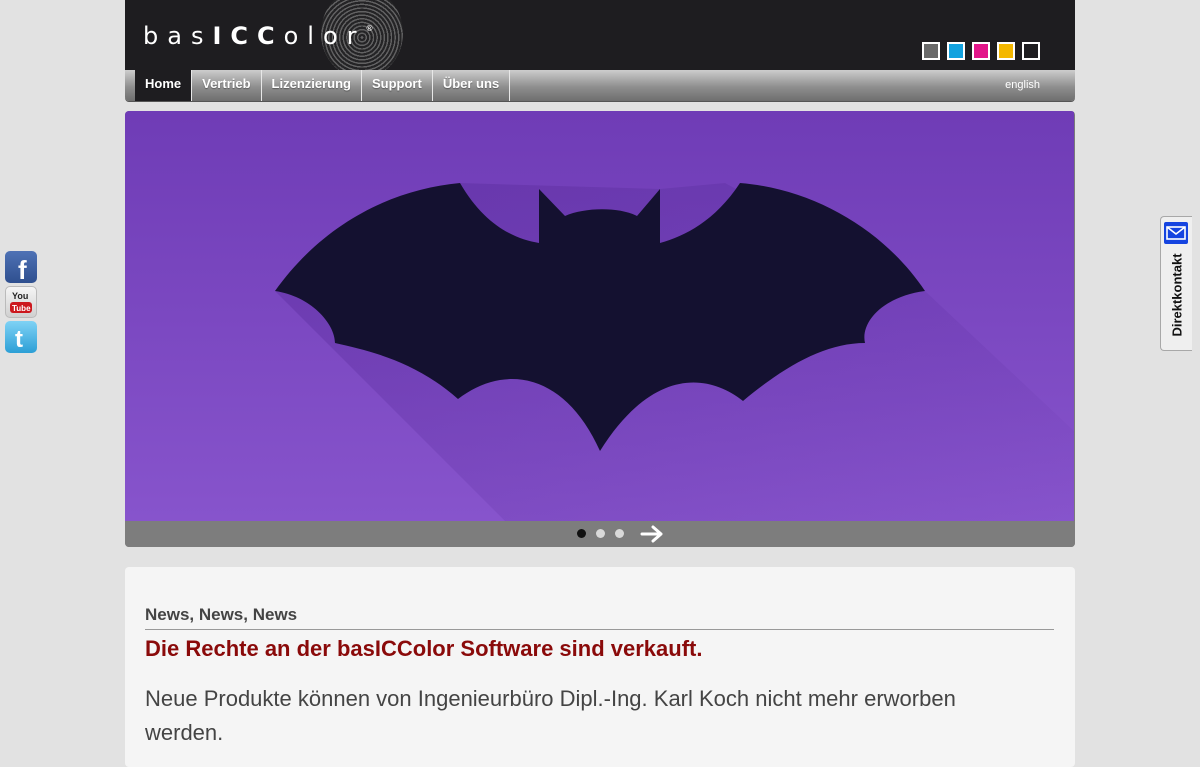 This screenshot has width=1200, height=767. I want to click on facebook-icon: f, so click(21, 268).